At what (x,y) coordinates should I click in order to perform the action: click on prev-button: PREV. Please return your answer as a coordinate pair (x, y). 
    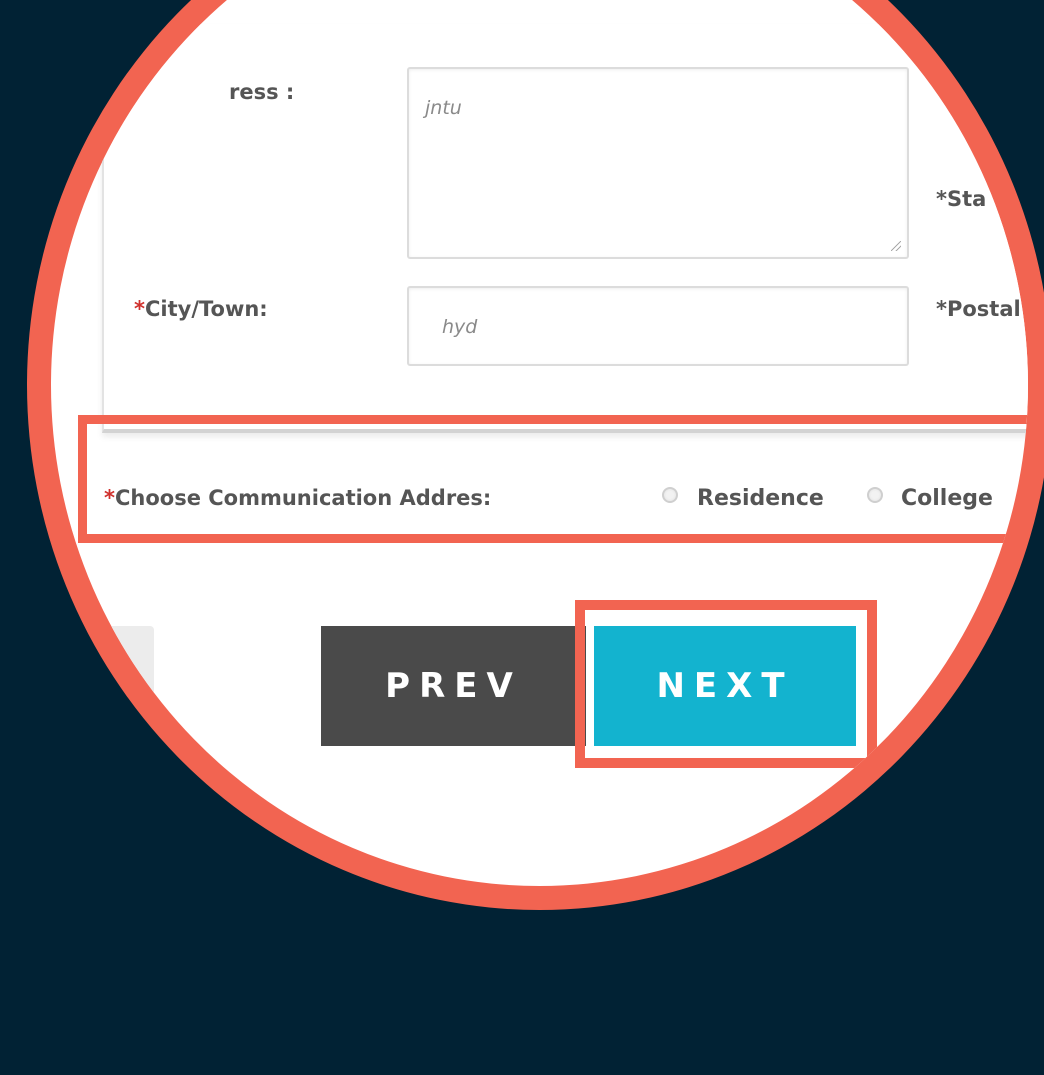
    Looking at the image, I should click on (453, 686).